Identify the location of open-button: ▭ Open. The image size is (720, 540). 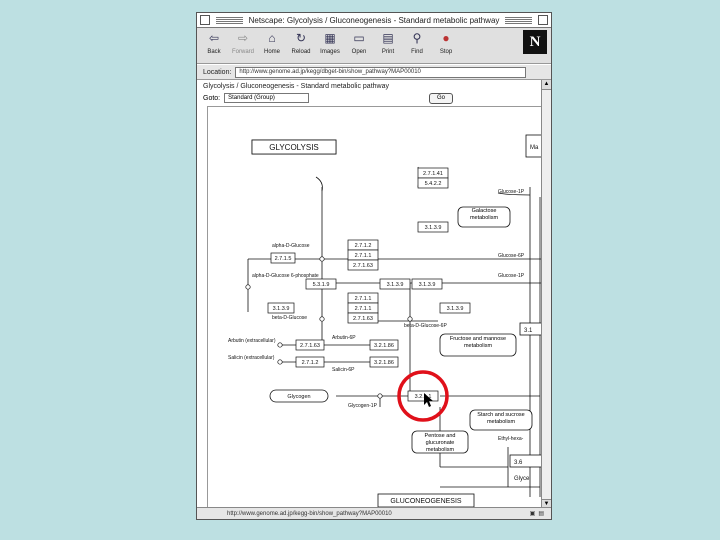
(359, 45).